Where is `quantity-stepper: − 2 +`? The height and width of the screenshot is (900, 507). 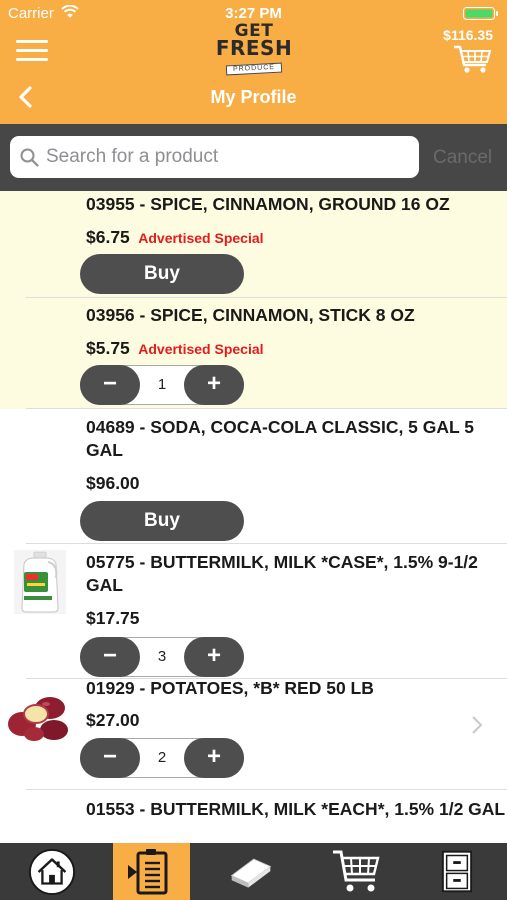 quantity-stepper: − 2 + is located at coordinates (162, 758).